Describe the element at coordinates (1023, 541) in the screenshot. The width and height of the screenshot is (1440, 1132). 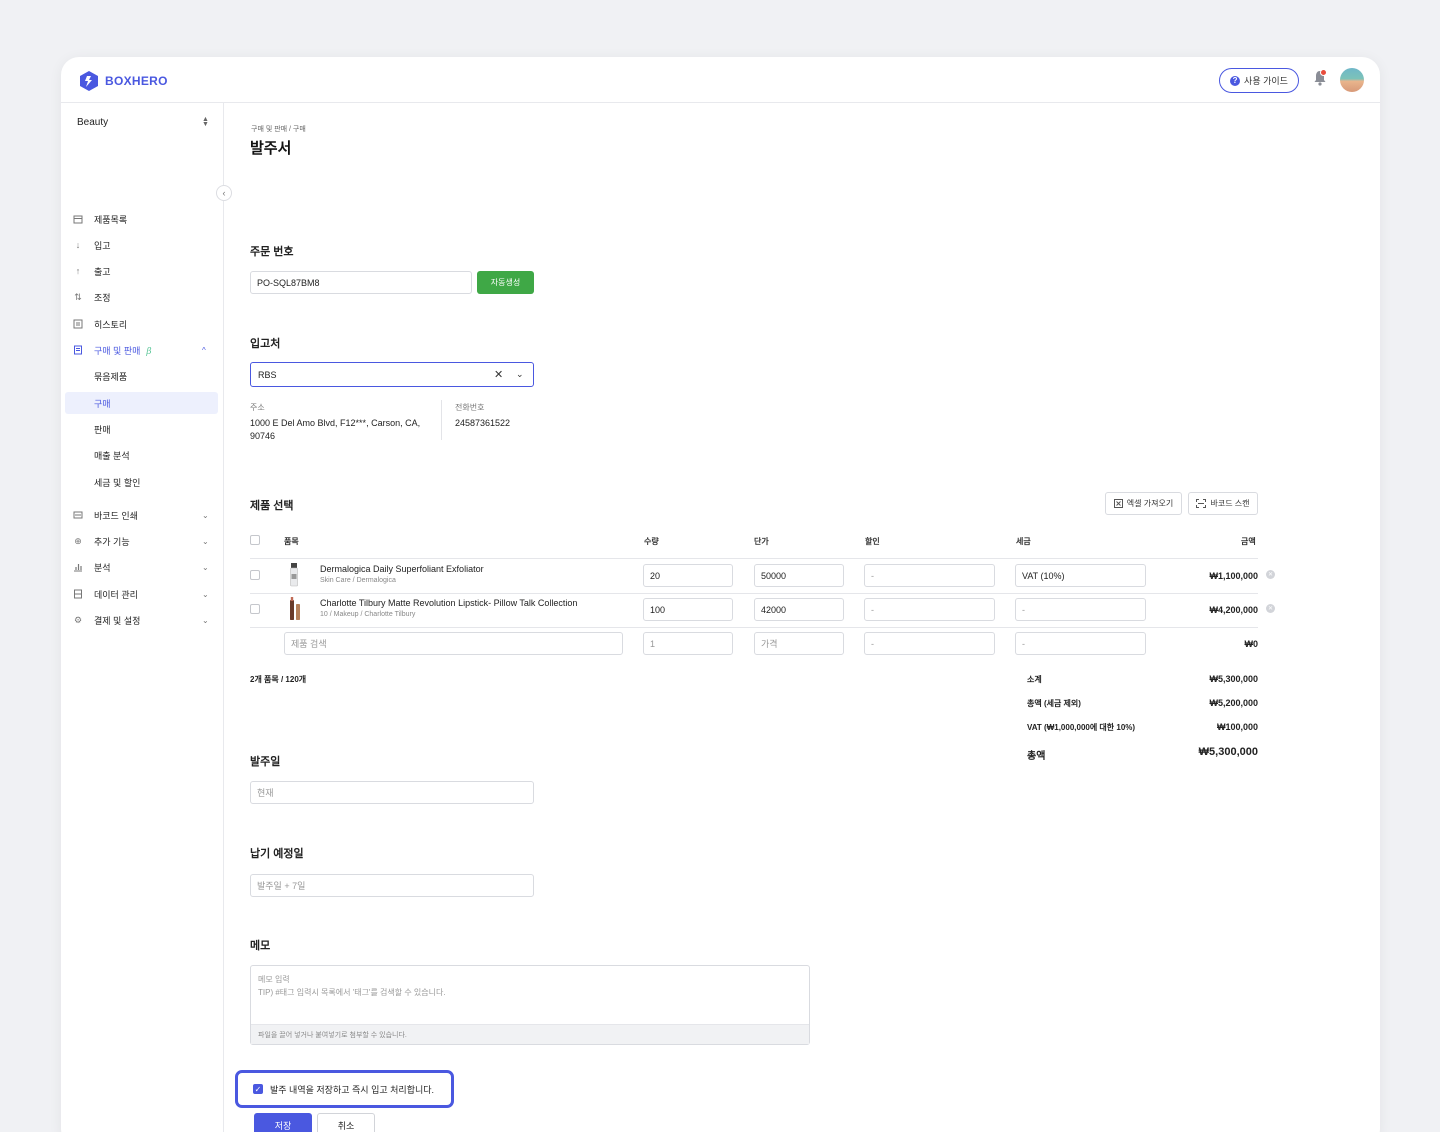
I see `column-header-tax: 세금` at that location.